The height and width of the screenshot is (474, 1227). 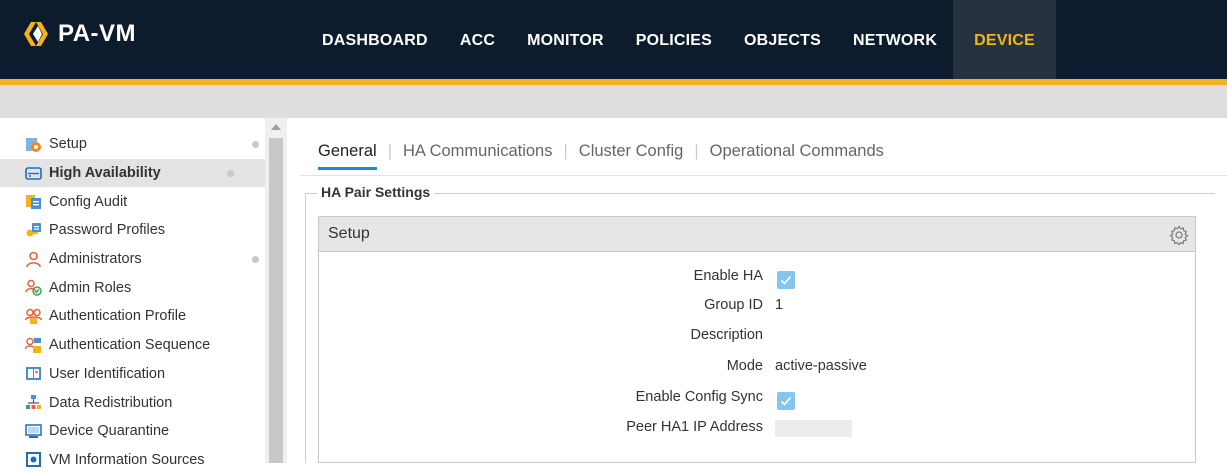 What do you see at coordinates (276, 300) in the screenshot?
I see `scrollbar-thumb` at bounding box center [276, 300].